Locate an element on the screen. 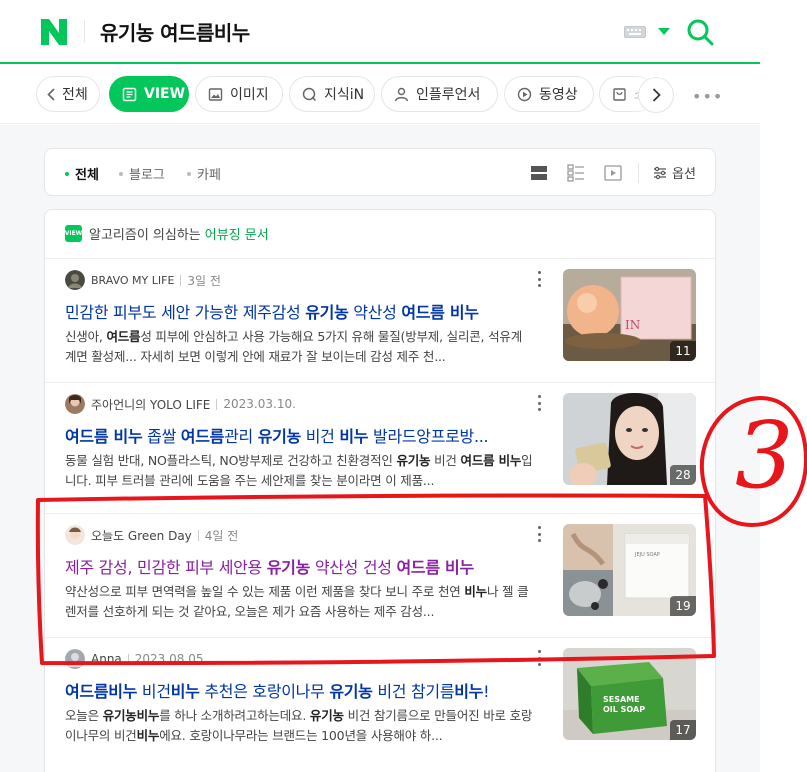  compact-view-icon is located at coordinates (576, 173).